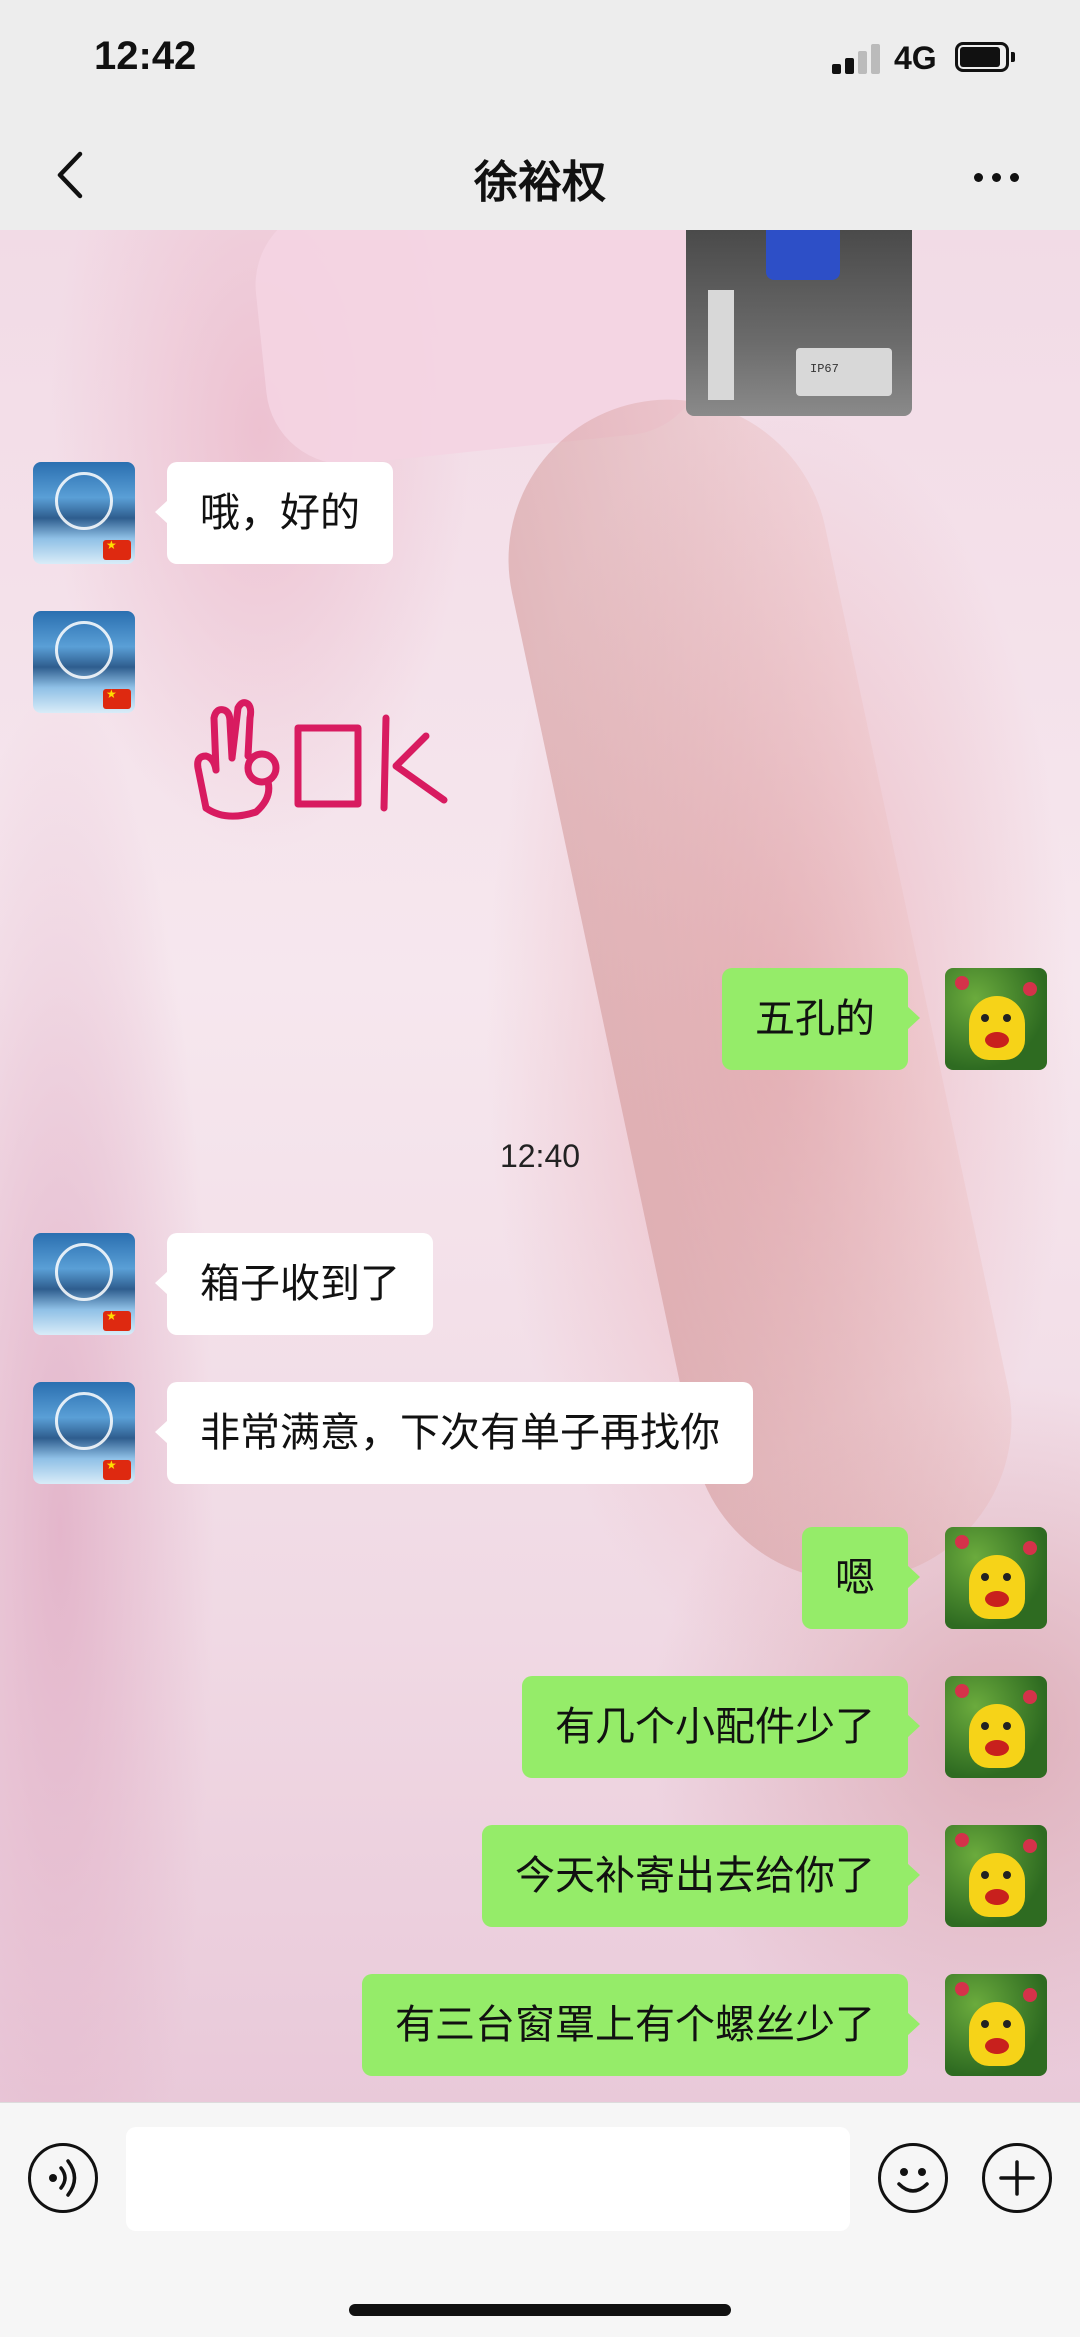 This screenshot has width=1080, height=2337. What do you see at coordinates (641, 2025) in the screenshot?
I see `message-bubble: 有三台窗罩上有个螺丝少了` at bounding box center [641, 2025].